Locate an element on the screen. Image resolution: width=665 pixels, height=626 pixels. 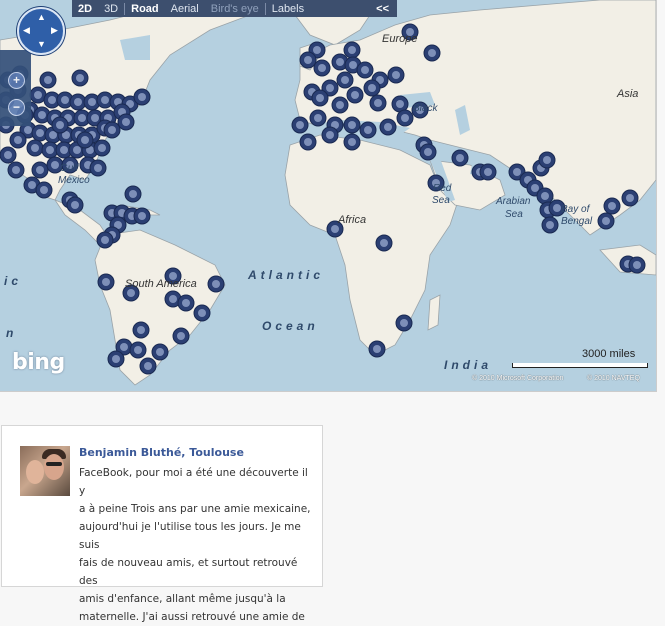
copyright-navteq: © 2010 NAVTEQ is located at coordinates (613, 378).